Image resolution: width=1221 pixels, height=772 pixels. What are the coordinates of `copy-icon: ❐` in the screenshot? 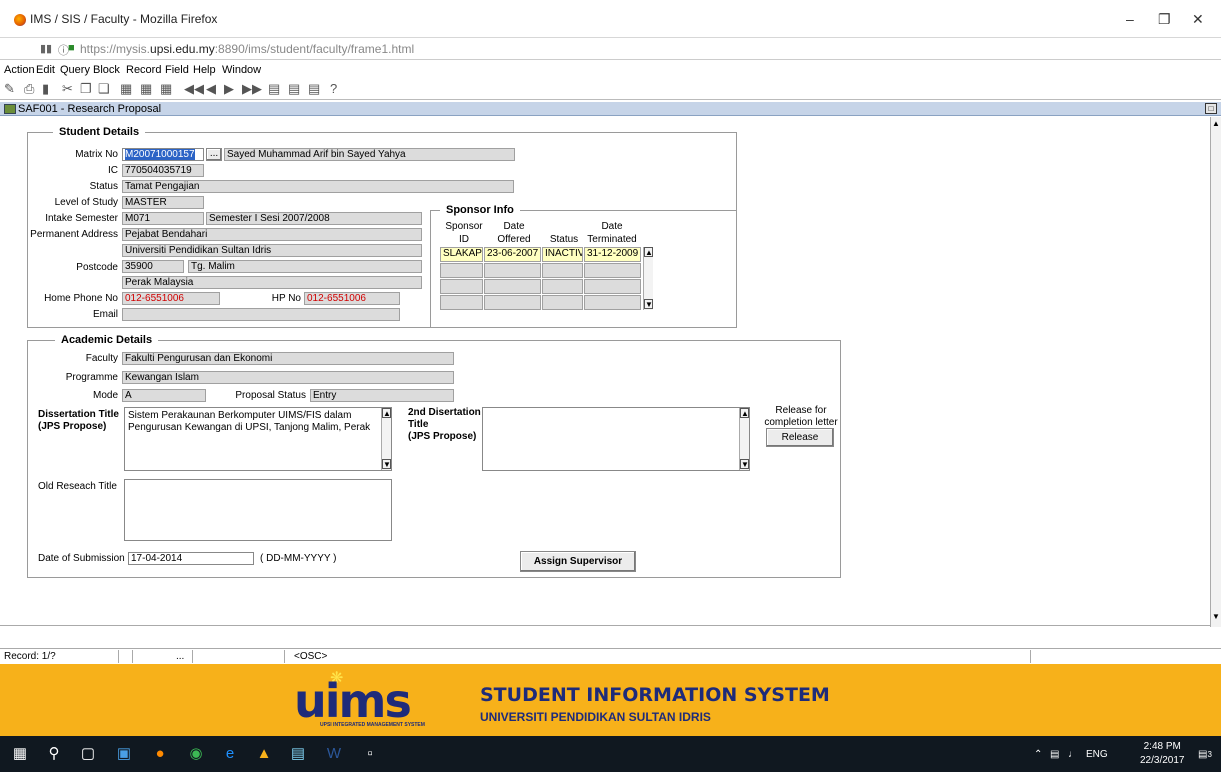 It's located at (86, 89).